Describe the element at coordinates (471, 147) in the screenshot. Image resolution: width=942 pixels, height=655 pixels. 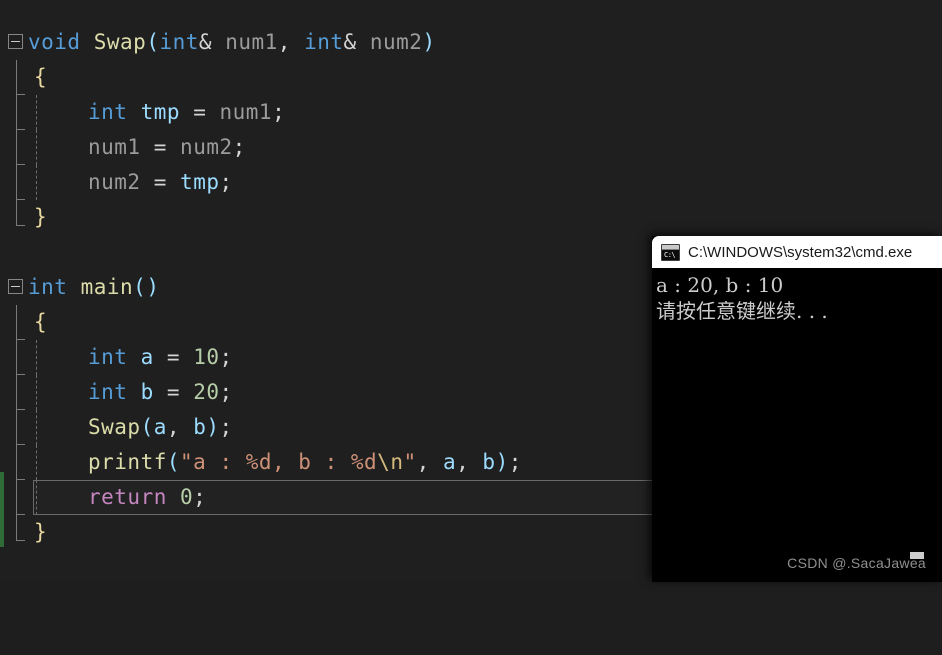
I see `code-line: num1 = num2;` at that location.